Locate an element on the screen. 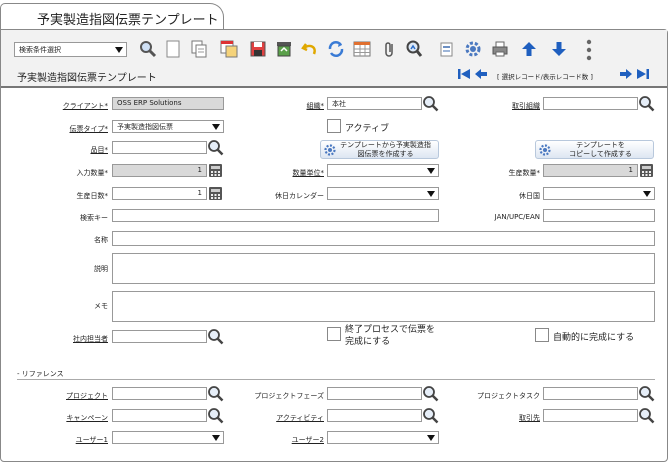  next-record-icon is located at coordinates (626, 74).